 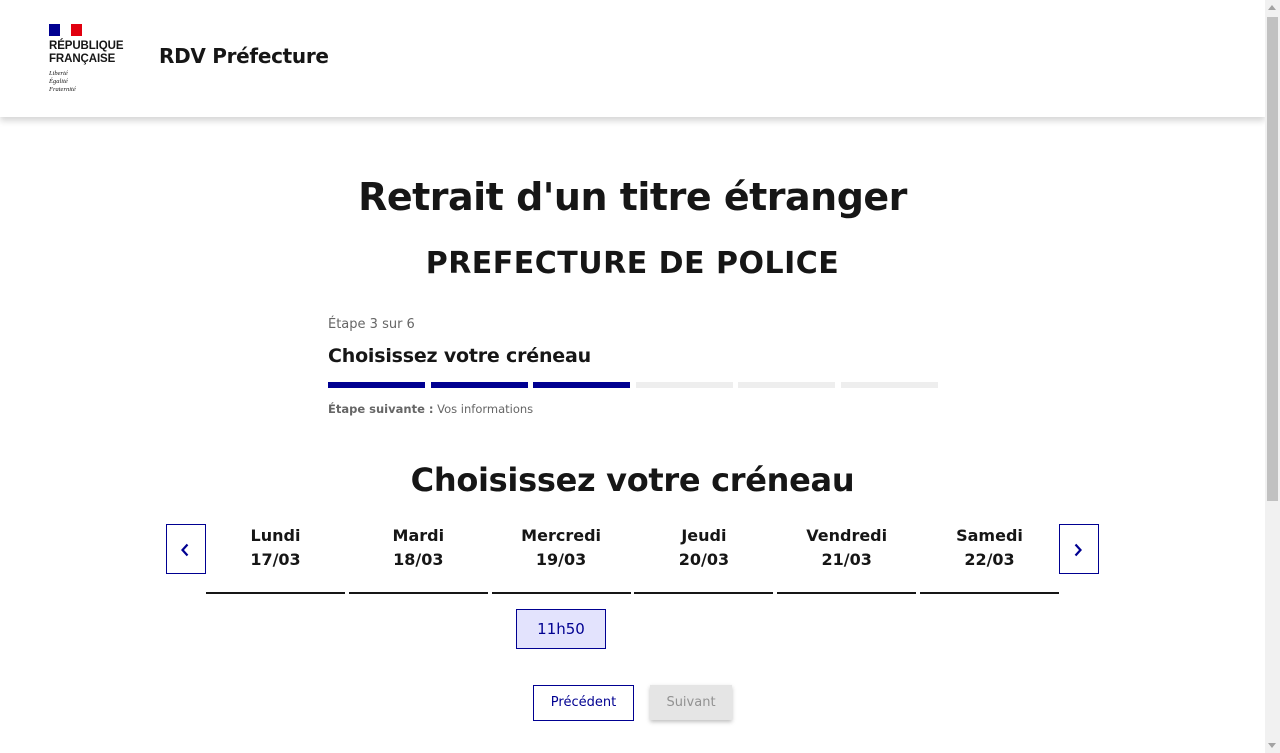 I want to click on day-name: Vendredi, so click(x=847, y=535).